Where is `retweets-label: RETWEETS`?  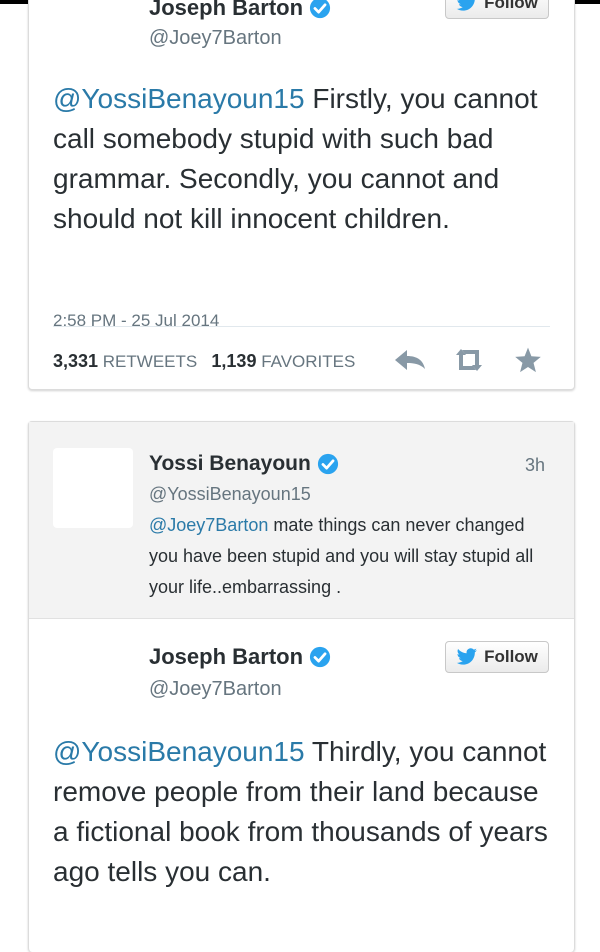 retweets-label: RETWEETS is located at coordinates (150, 361).